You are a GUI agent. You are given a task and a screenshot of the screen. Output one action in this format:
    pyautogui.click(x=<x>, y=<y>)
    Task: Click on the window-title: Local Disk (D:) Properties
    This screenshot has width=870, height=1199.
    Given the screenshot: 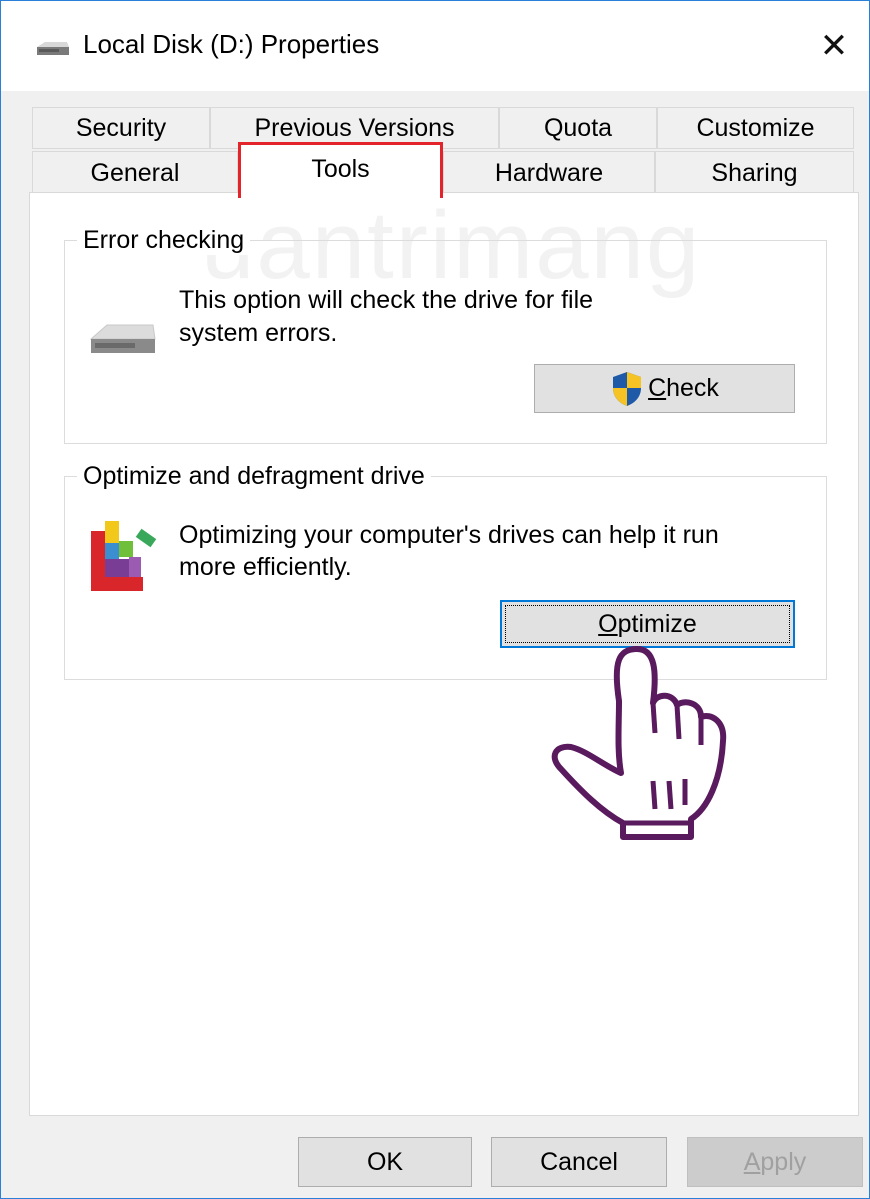 What is the action you would take?
    pyautogui.click(x=231, y=44)
    